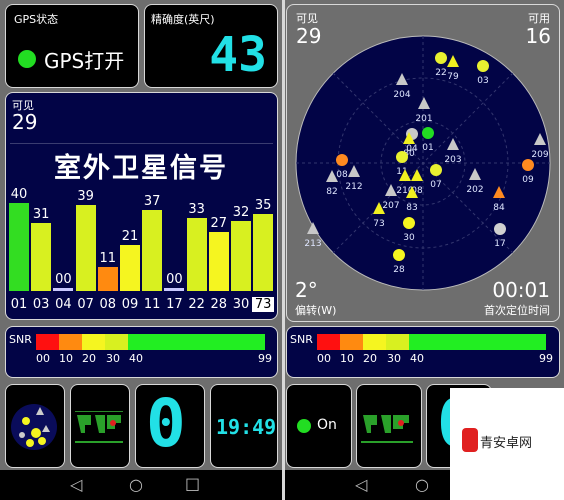 The image size is (564, 500). What do you see at coordinates (411, 208) in the screenshot?
I see `satellite-label: 83` at bounding box center [411, 208].